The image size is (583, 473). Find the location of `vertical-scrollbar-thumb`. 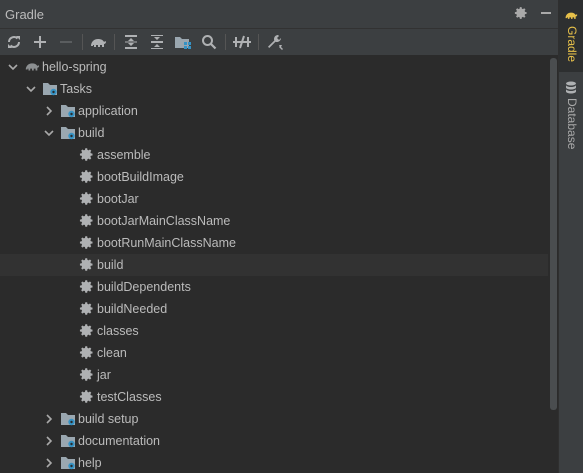

vertical-scrollbar-thumb is located at coordinates (553, 234).